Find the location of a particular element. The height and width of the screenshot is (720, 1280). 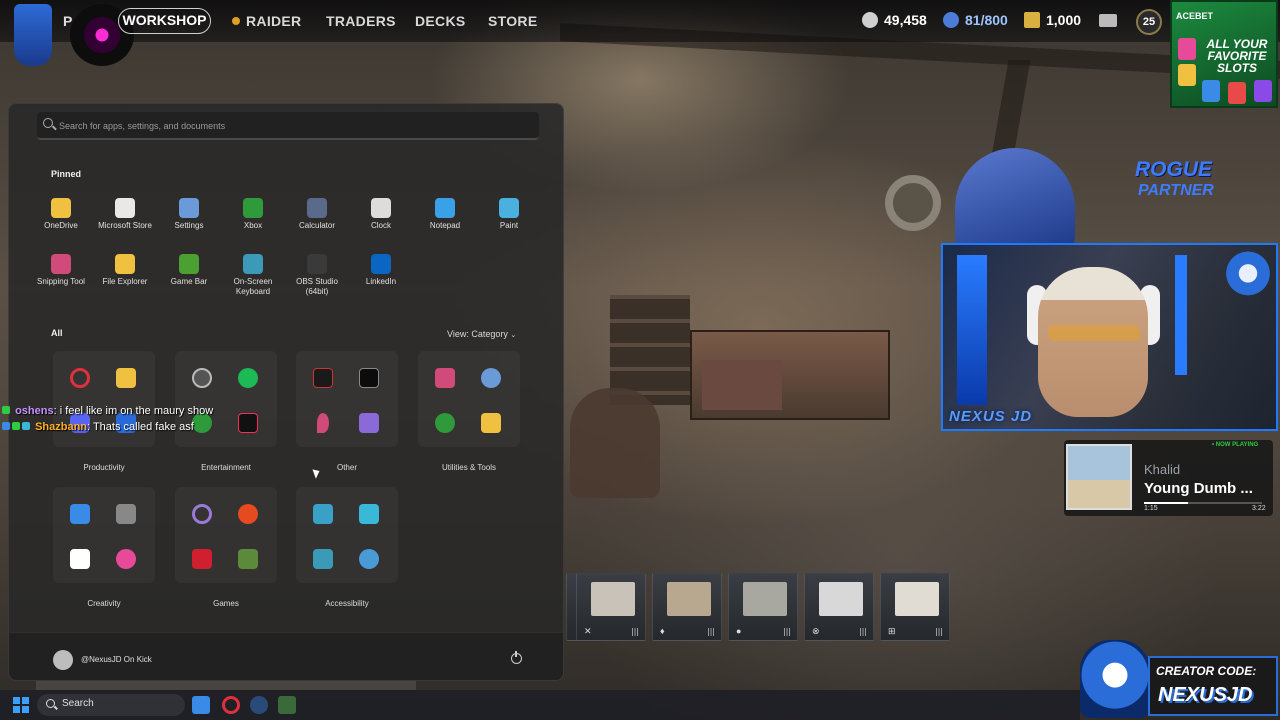

taskbar-search-label: Search is located at coordinates (78, 703).